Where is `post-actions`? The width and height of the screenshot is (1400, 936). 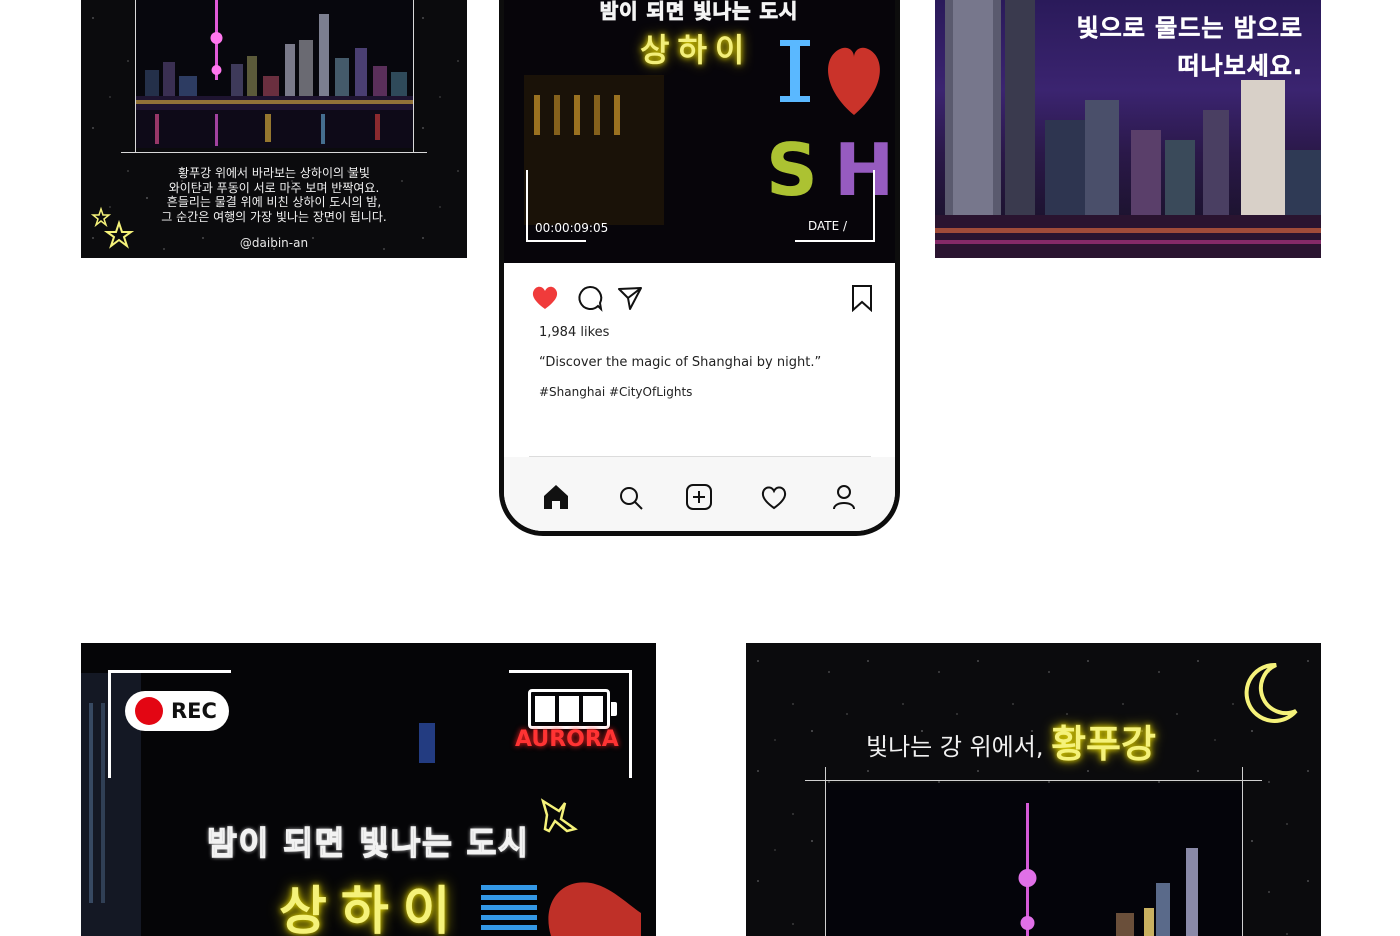
post-actions is located at coordinates (699, 298).